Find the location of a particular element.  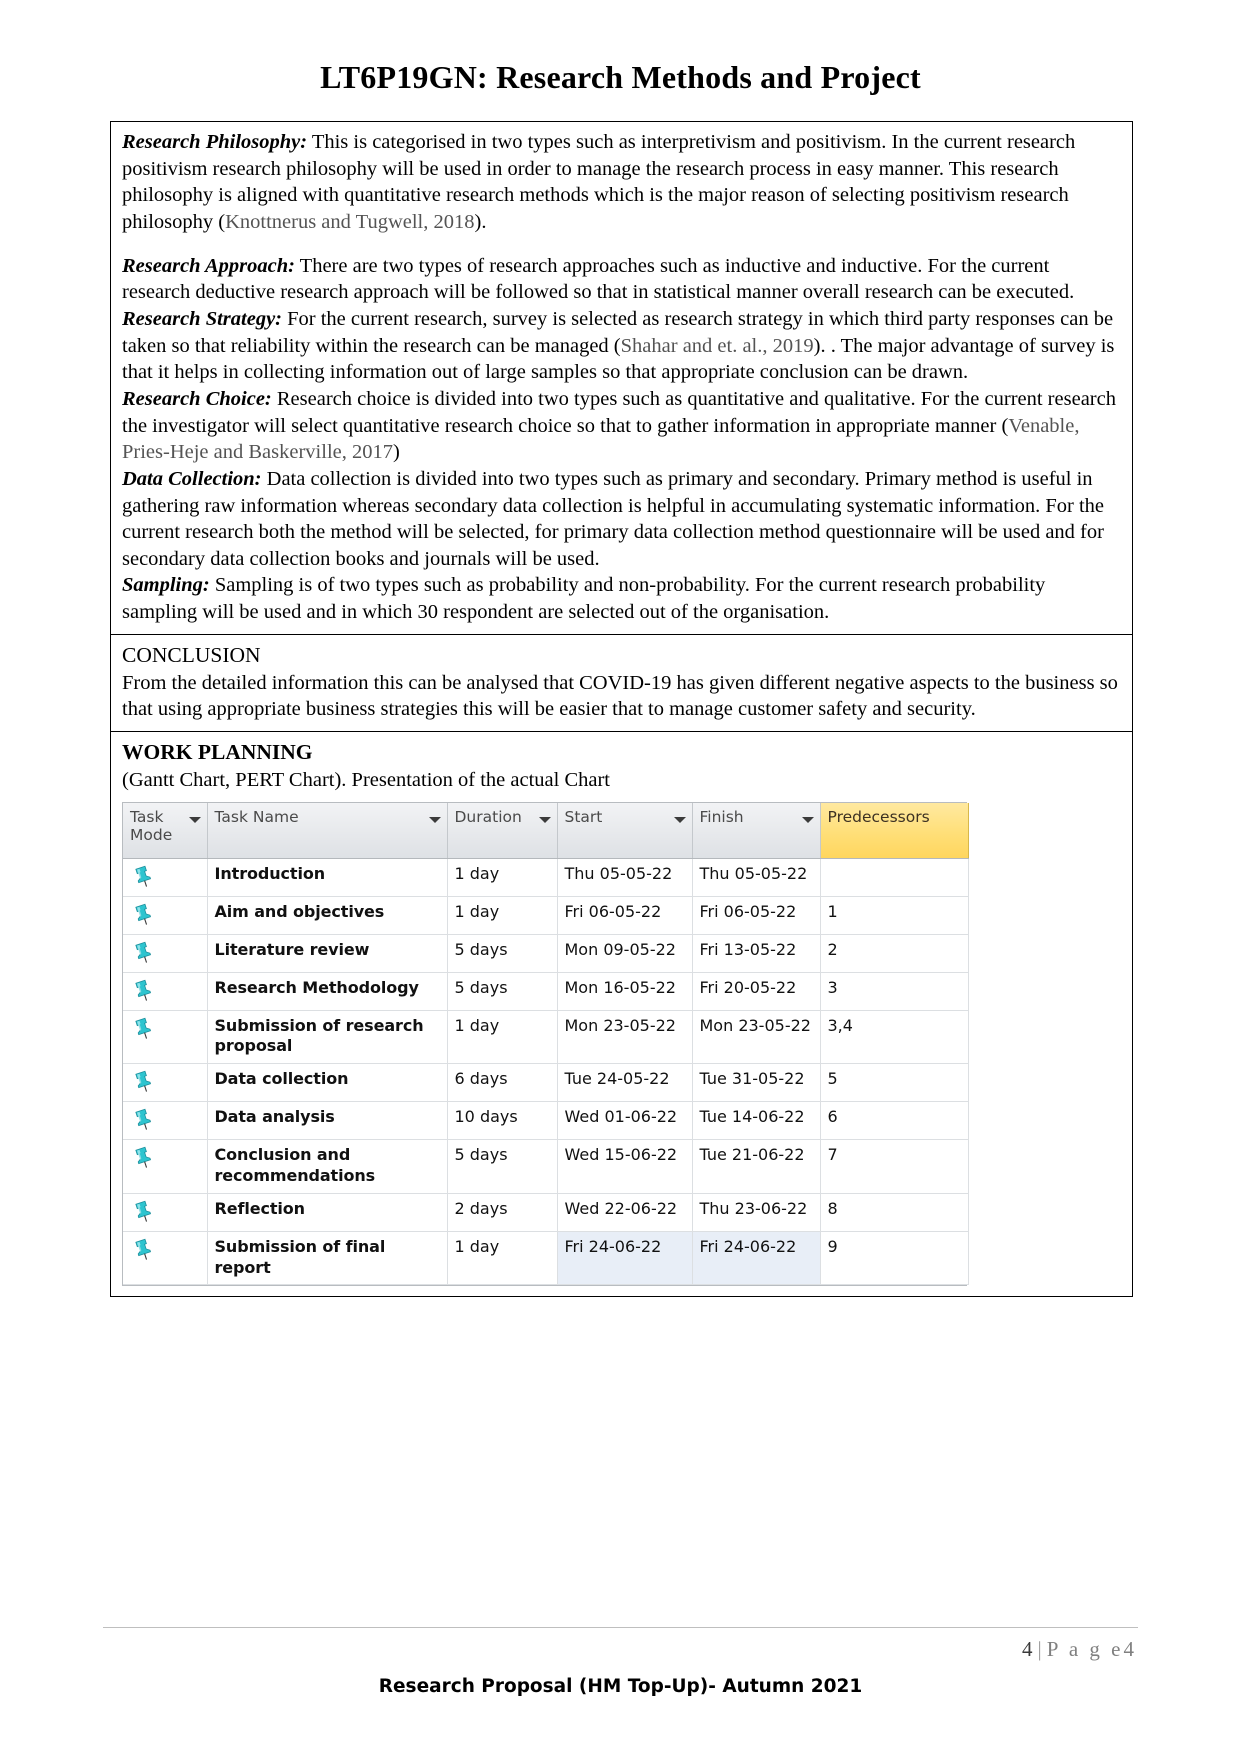

task-name-cell: Research Methodology is located at coordinates (327, 991).